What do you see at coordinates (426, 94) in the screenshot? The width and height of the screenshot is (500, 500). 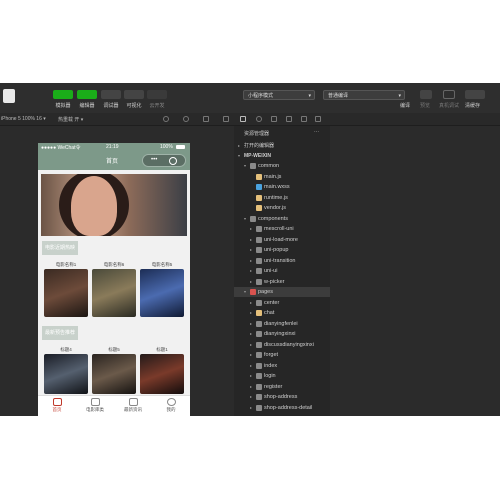 I see `preview-icon` at bounding box center [426, 94].